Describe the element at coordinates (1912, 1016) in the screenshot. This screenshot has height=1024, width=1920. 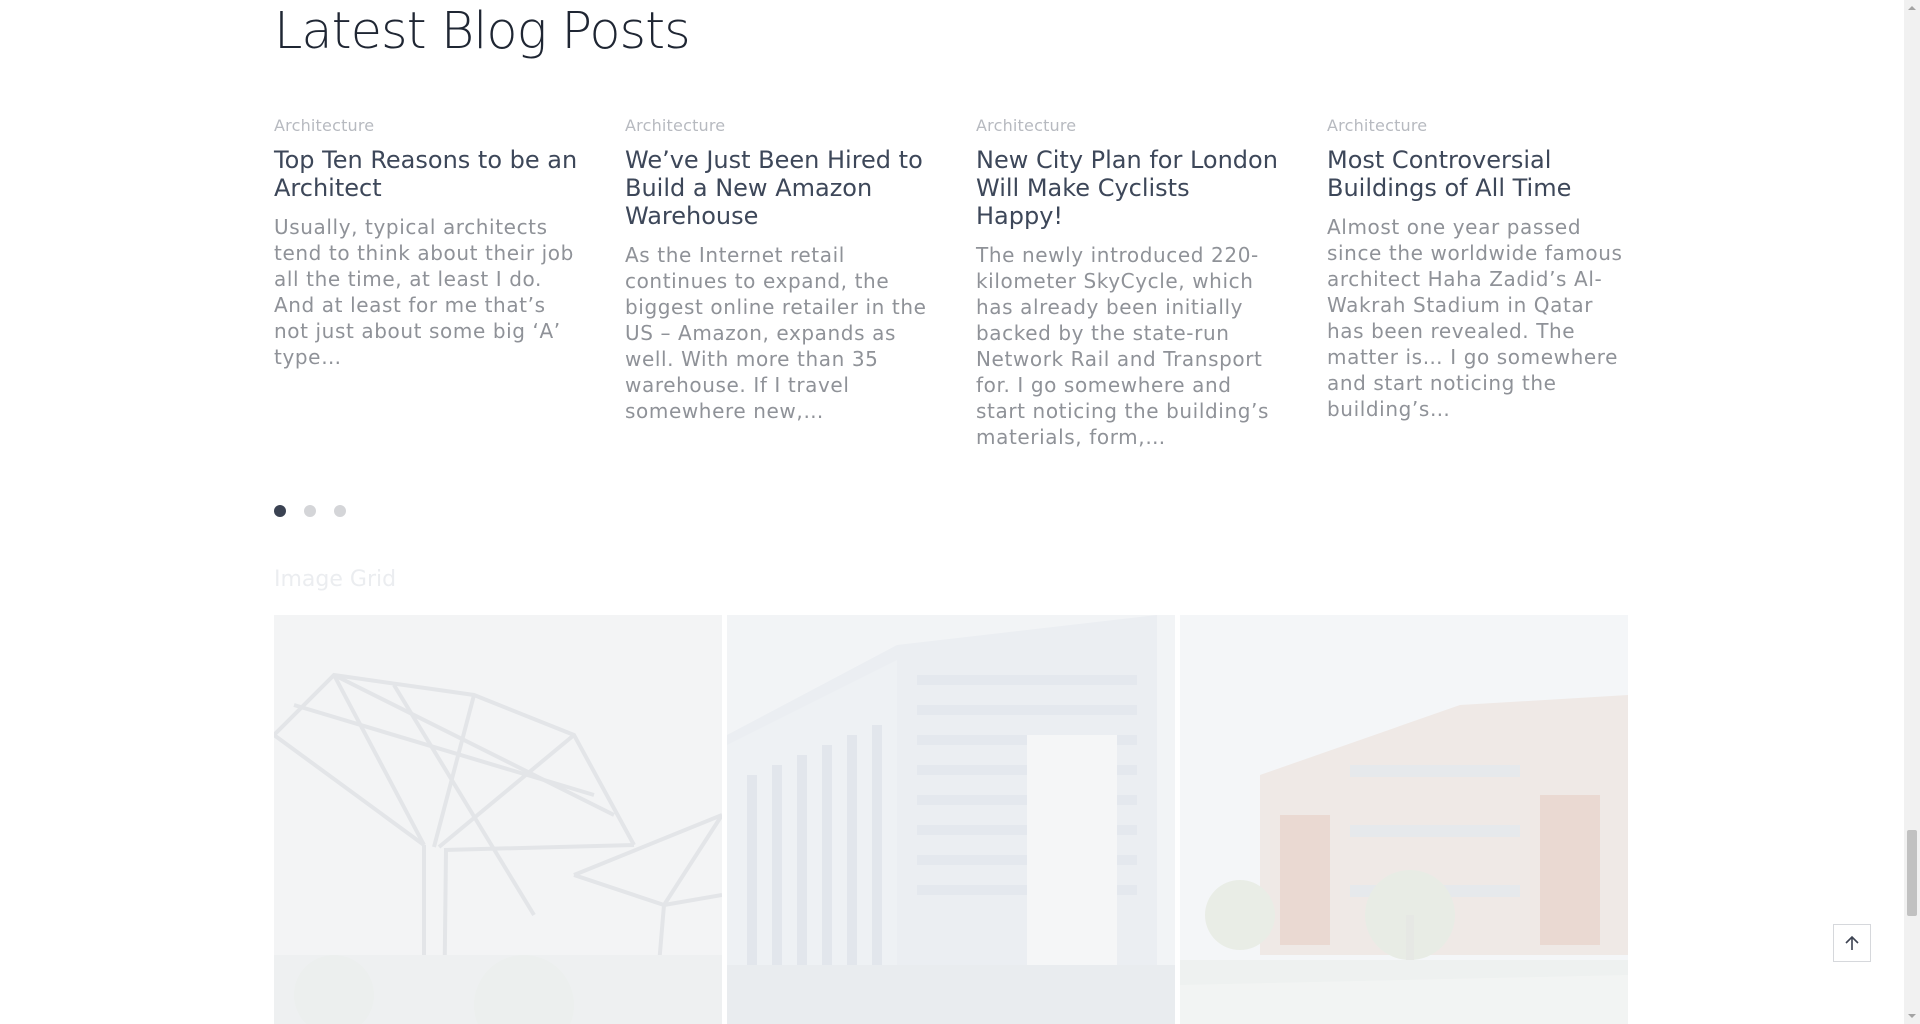
I see `scroll-down-arrow-icon` at that location.